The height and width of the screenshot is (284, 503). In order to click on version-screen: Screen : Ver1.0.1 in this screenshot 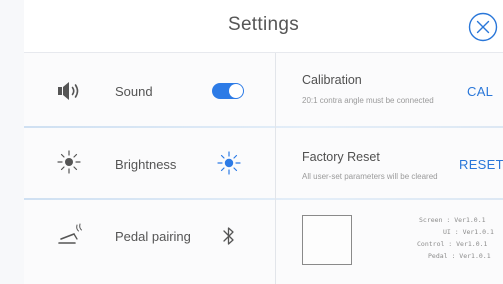, I will do `click(452, 220)`.